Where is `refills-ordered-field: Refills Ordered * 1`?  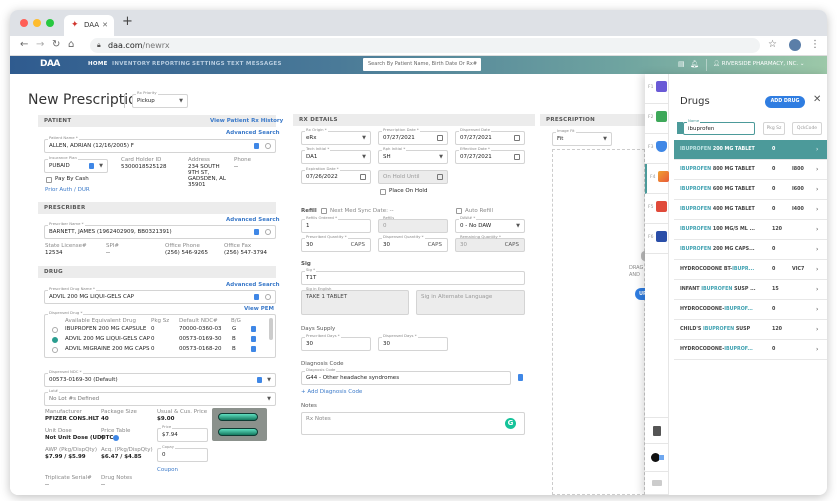
refills-ordered-field: Refills Ordered * 1 is located at coordinates (336, 224).